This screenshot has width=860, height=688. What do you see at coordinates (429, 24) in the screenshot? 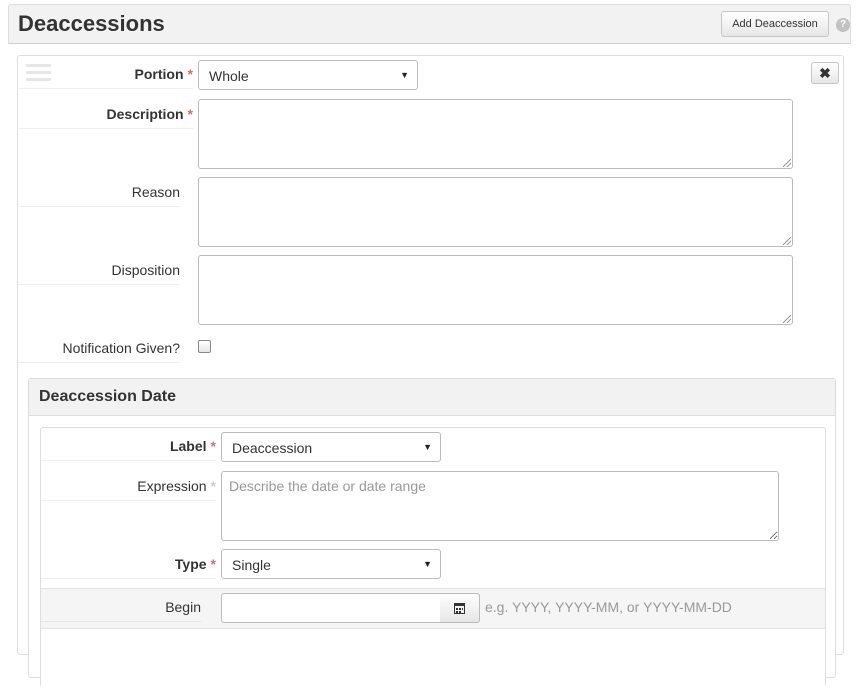
I see `section-header: Deaccessions Add Deaccession ?` at bounding box center [429, 24].